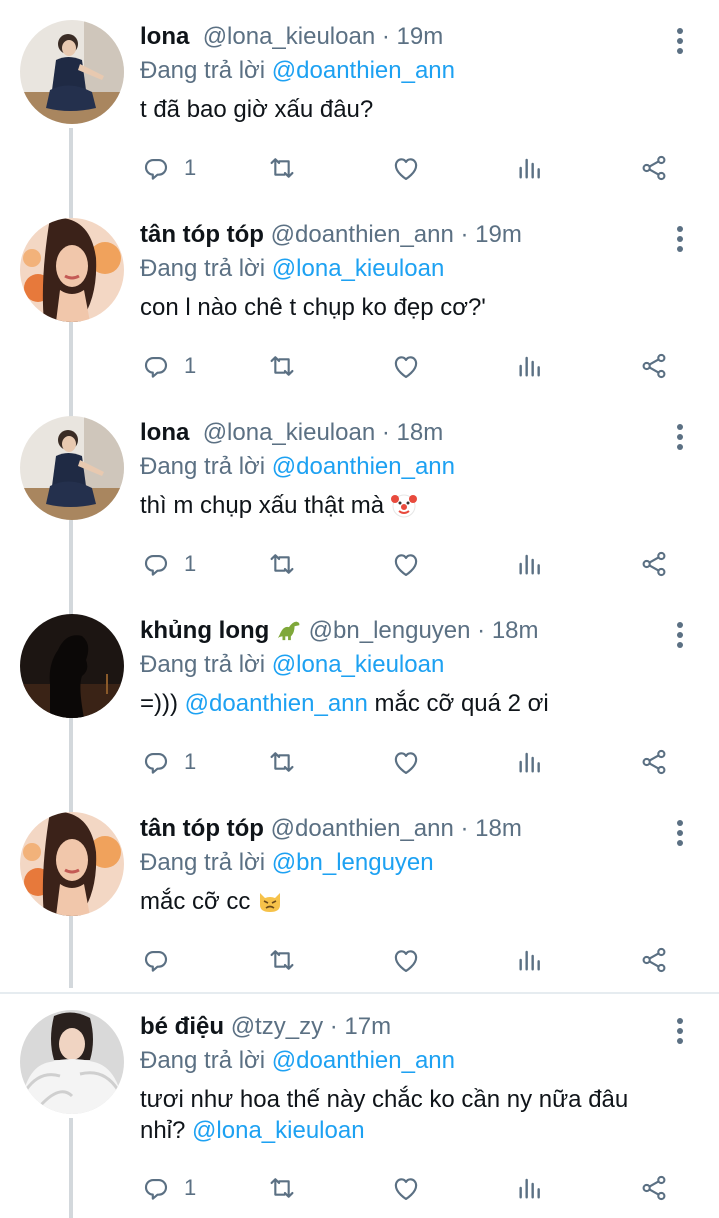 Image resolution: width=719 pixels, height=1218 pixels. I want to click on replying-prefix: Đang trả lời, so click(203, 268).